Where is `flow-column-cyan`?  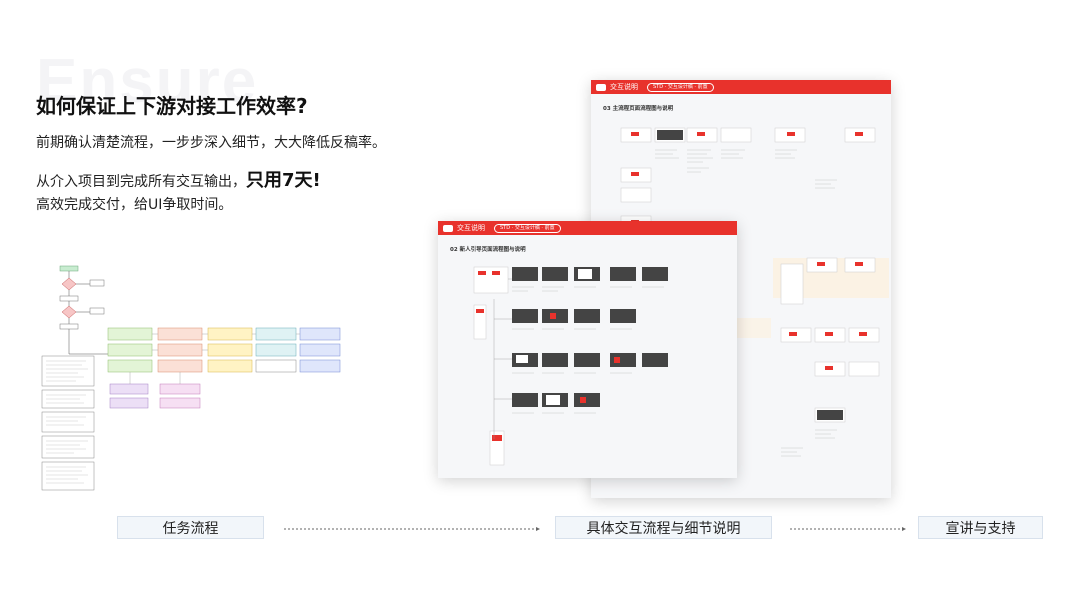 flow-column-cyan is located at coordinates (276, 350).